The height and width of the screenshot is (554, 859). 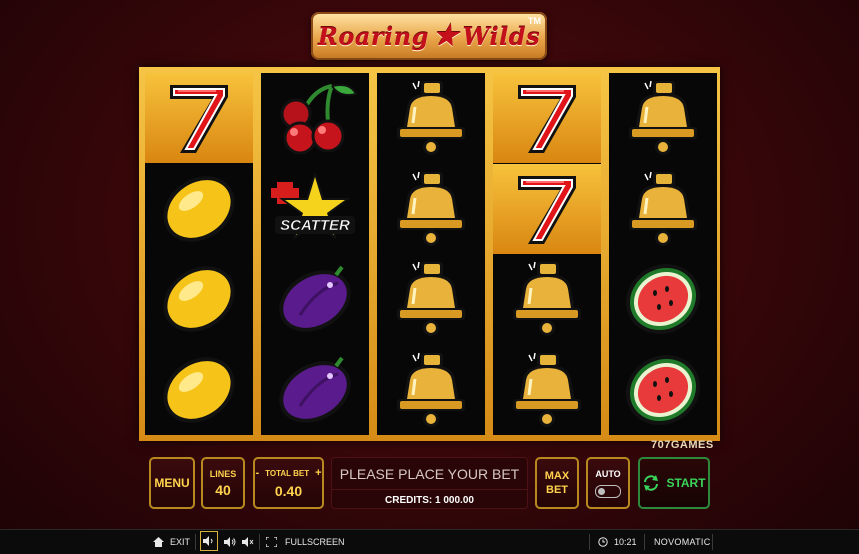 I want to click on fullscreen-button: FULLSCREEN, so click(x=305, y=542).